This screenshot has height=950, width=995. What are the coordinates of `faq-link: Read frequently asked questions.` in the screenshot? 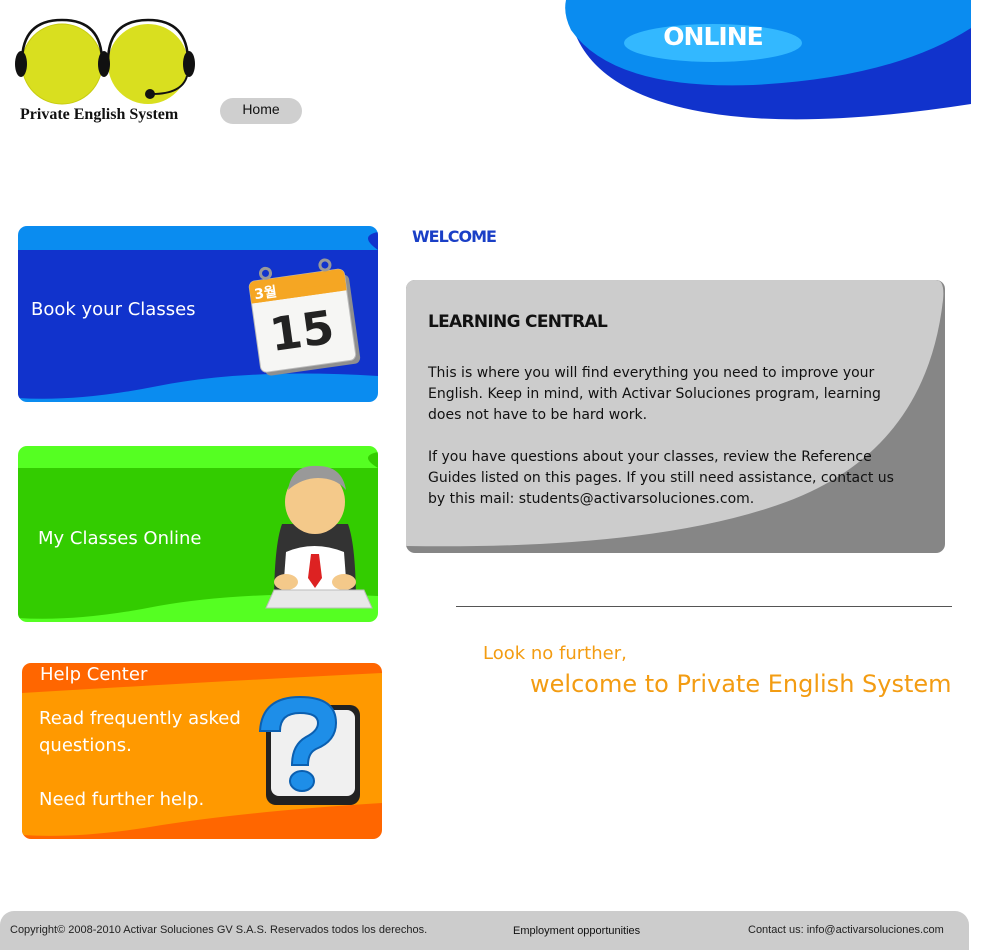 It's located at (144, 732).